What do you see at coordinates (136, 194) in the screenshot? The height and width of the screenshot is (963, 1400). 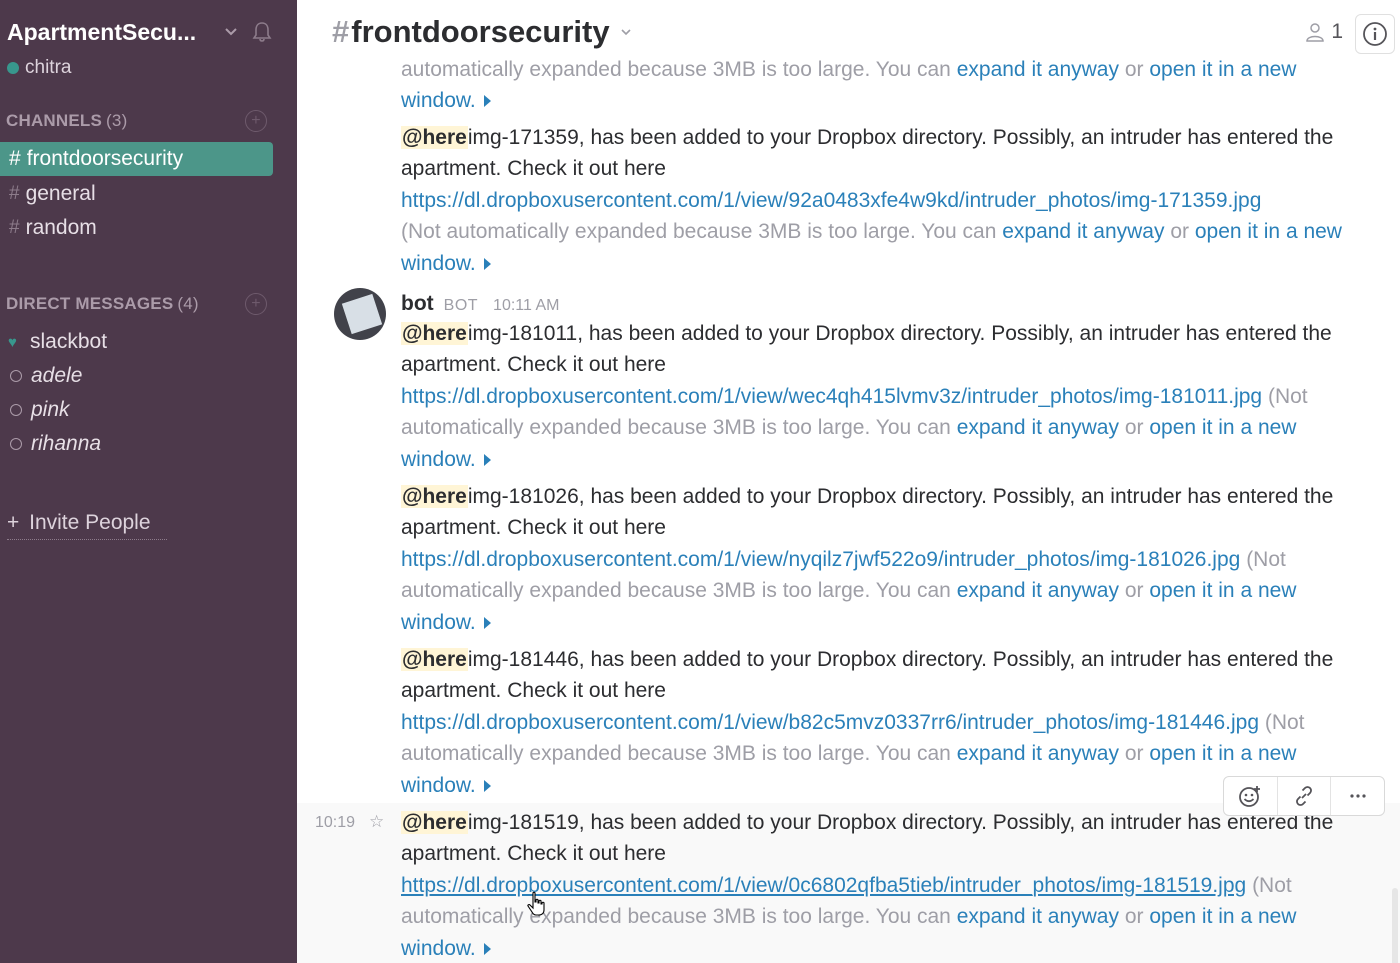 I see `sidebar-item-general: # general` at bounding box center [136, 194].